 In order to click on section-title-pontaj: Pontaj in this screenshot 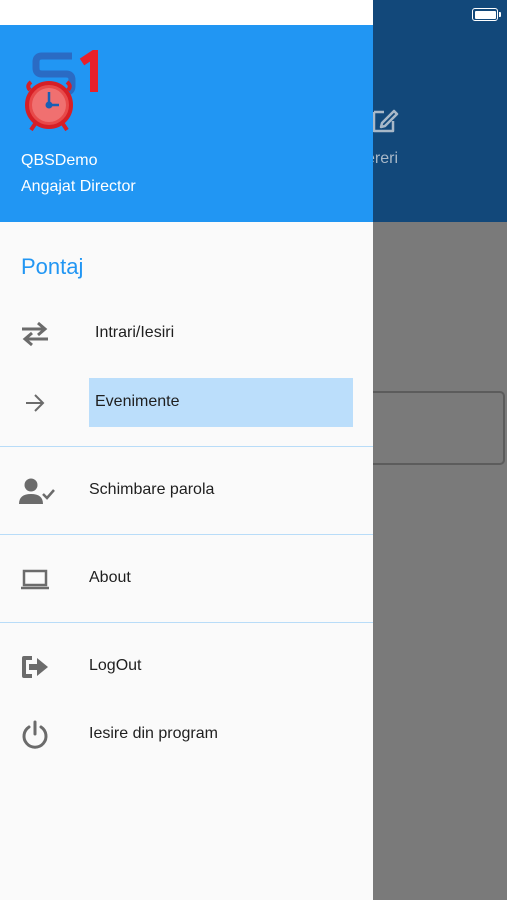, I will do `click(52, 266)`.